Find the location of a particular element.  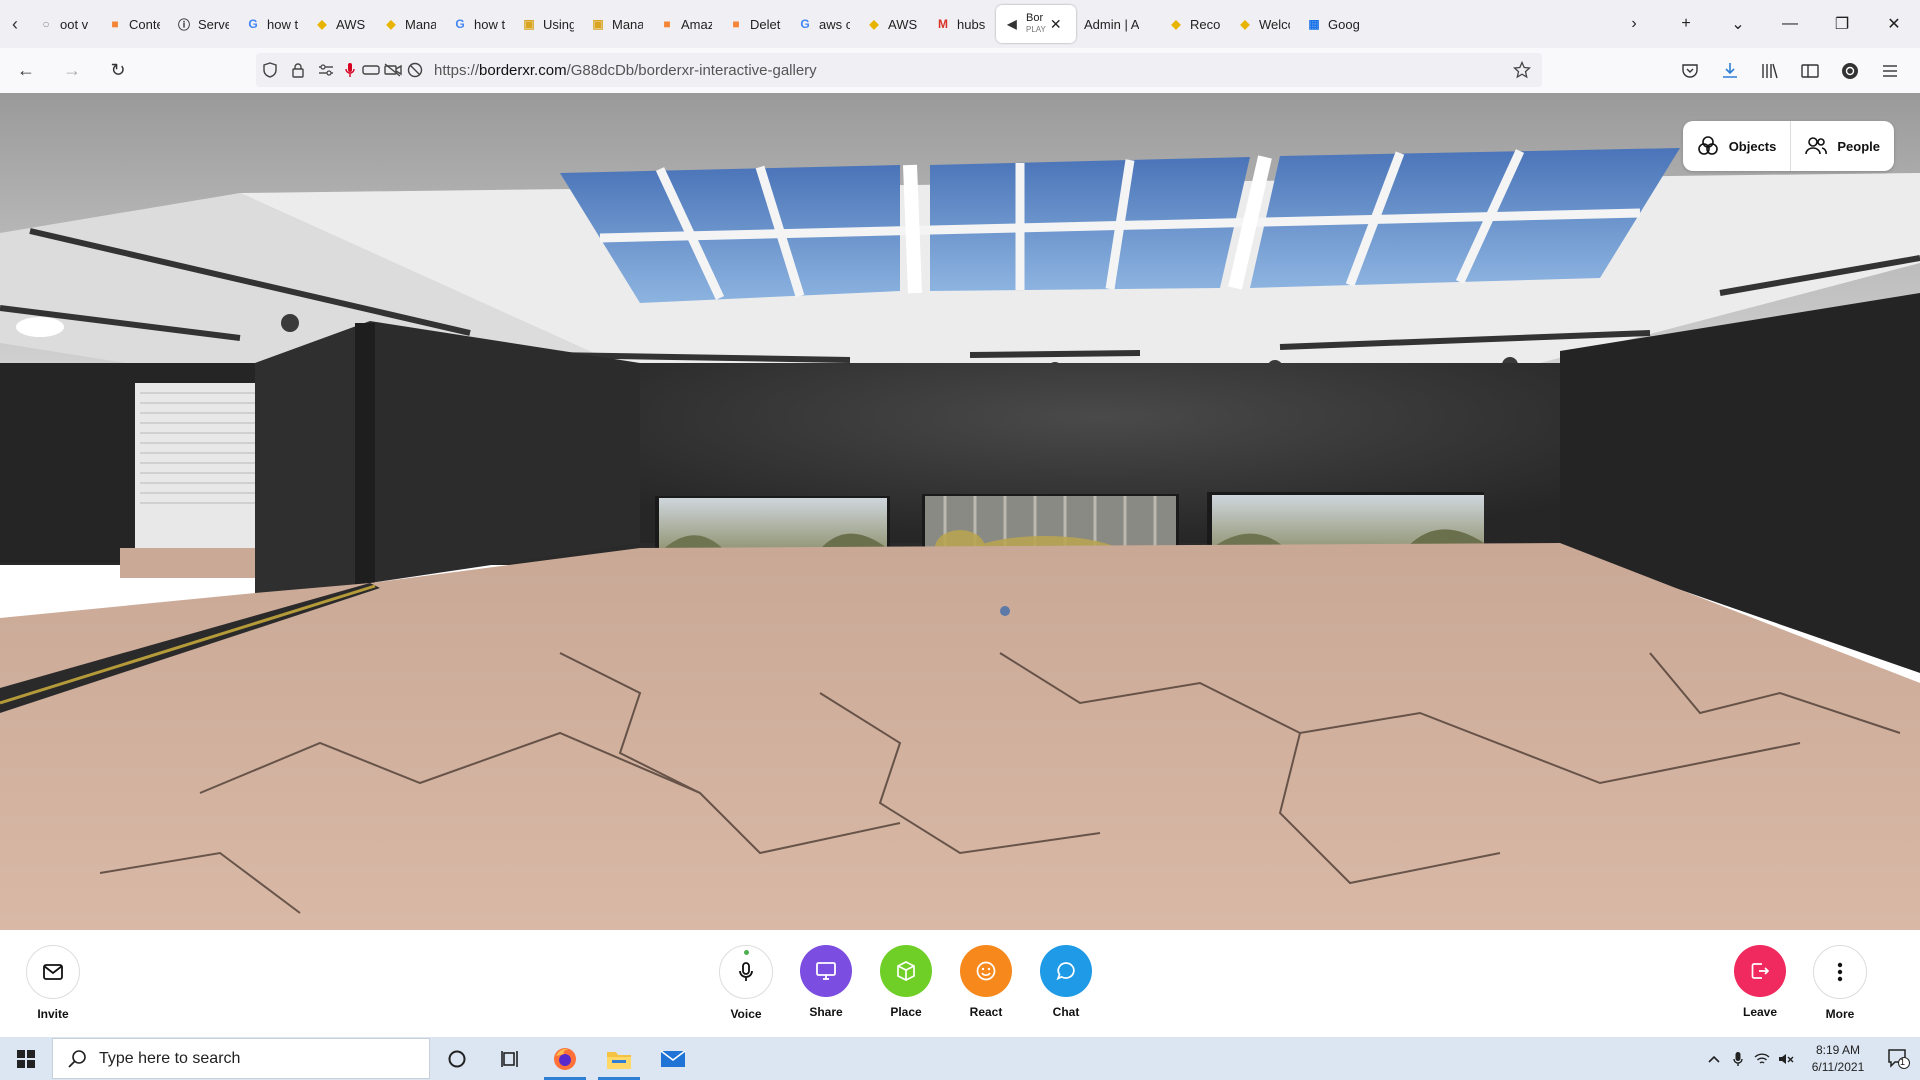

tab-scroll-right-button: › is located at coordinates (1634, 24).